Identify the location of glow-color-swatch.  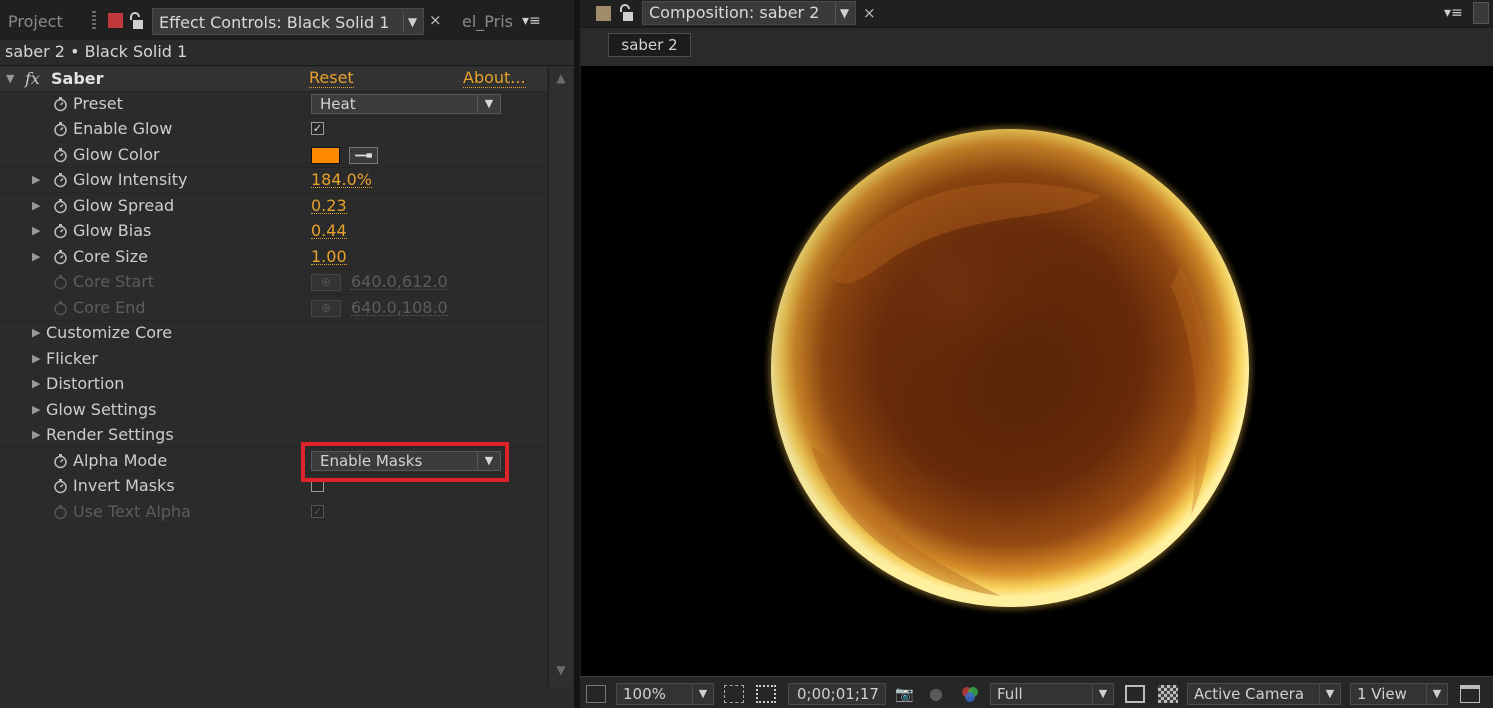
(325, 155).